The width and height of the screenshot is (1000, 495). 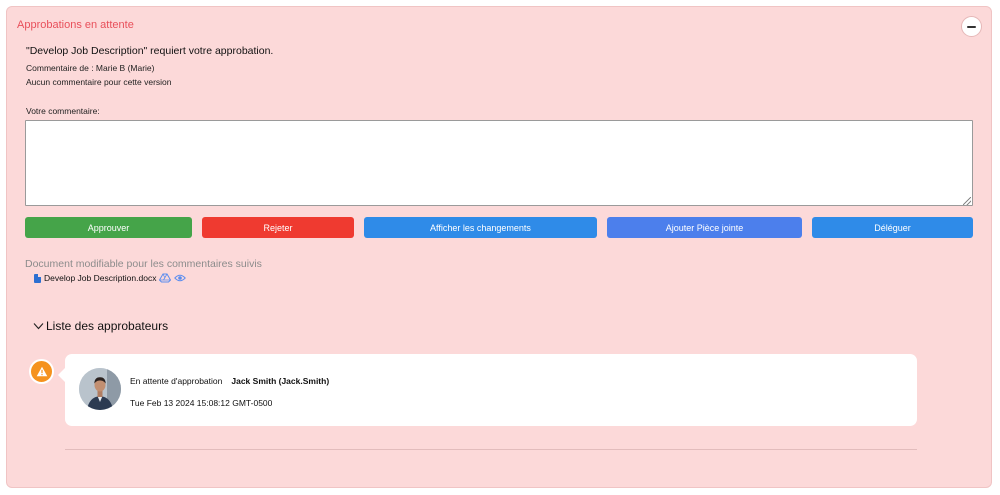 I want to click on show-changes-button: Afficher les changements, so click(x=480, y=227).